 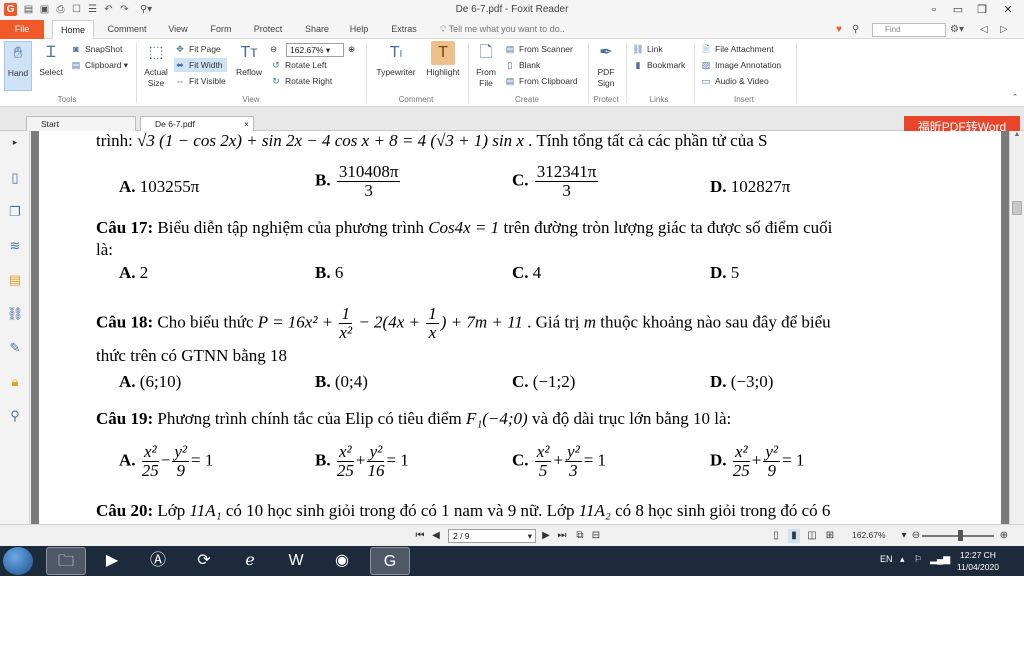 I want to click on q18-option-a: A. (6;10), so click(x=150, y=382).